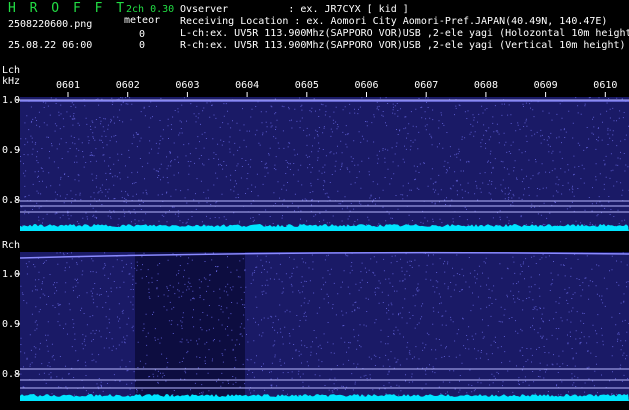  What do you see at coordinates (190, 325) in the screenshot?
I see `rch-dark-band` at bounding box center [190, 325].